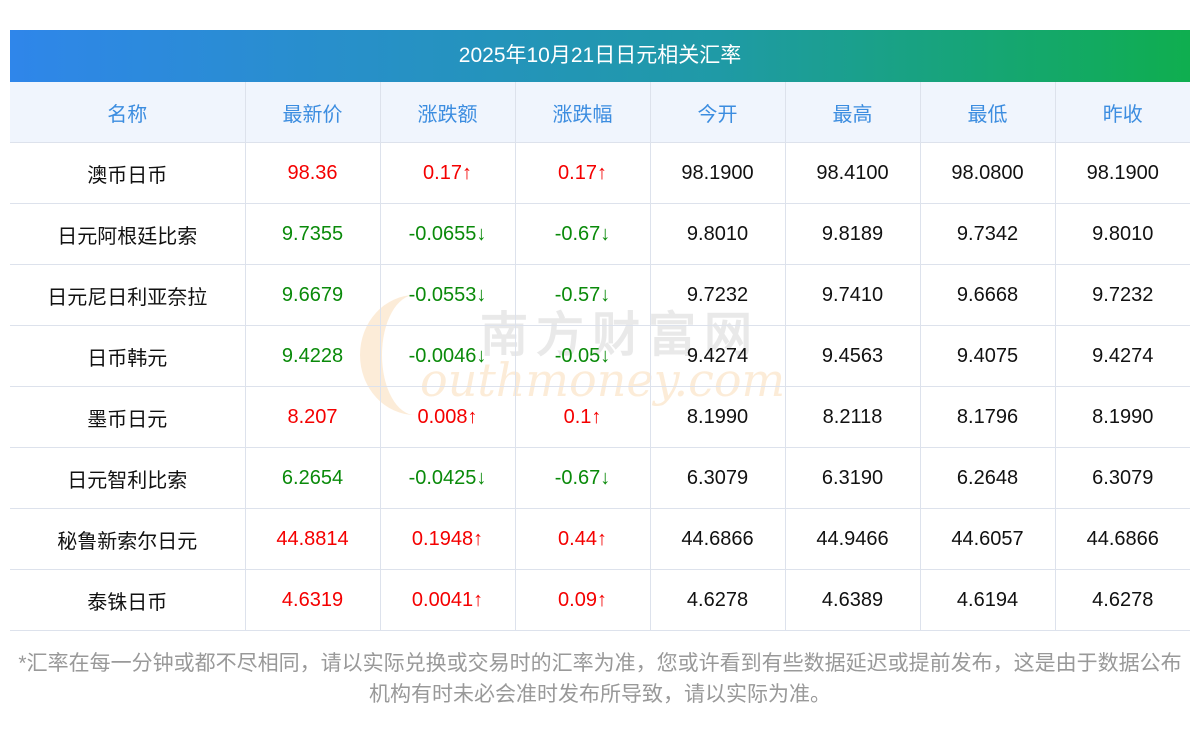  What do you see at coordinates (853, 356) in the screenshot?
I see `rate-cell: 9.4563` at bounding box center [853, 356].